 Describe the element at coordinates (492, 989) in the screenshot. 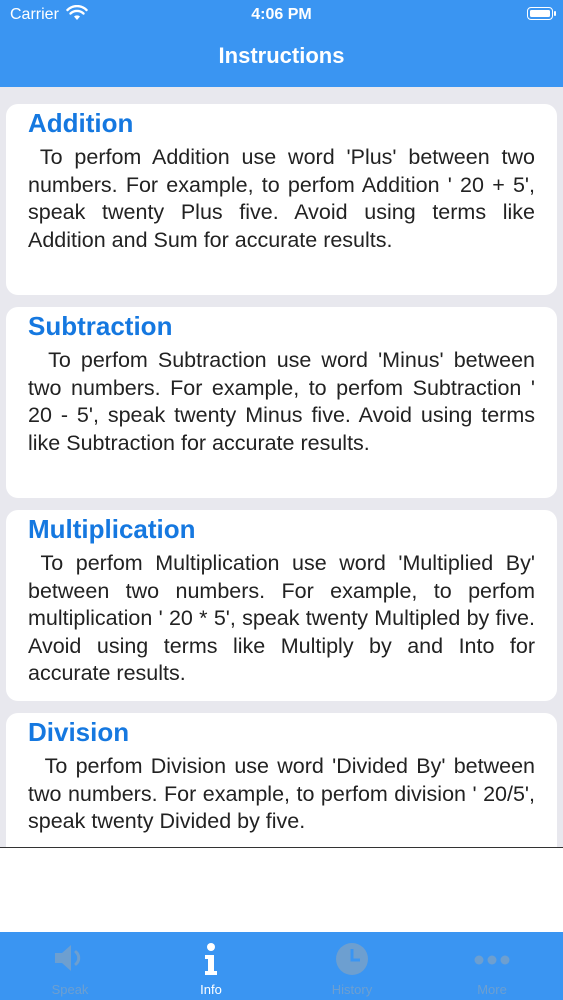

I see `tab-label: More` at that location.